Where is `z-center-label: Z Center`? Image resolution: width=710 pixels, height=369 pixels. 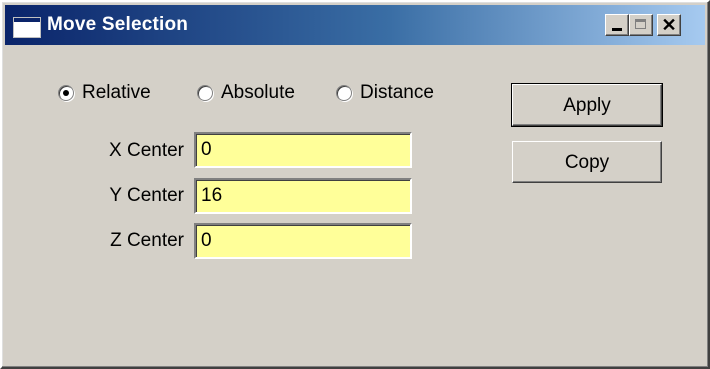 z-center-label: Z Center is located at coordinates (147, 240).